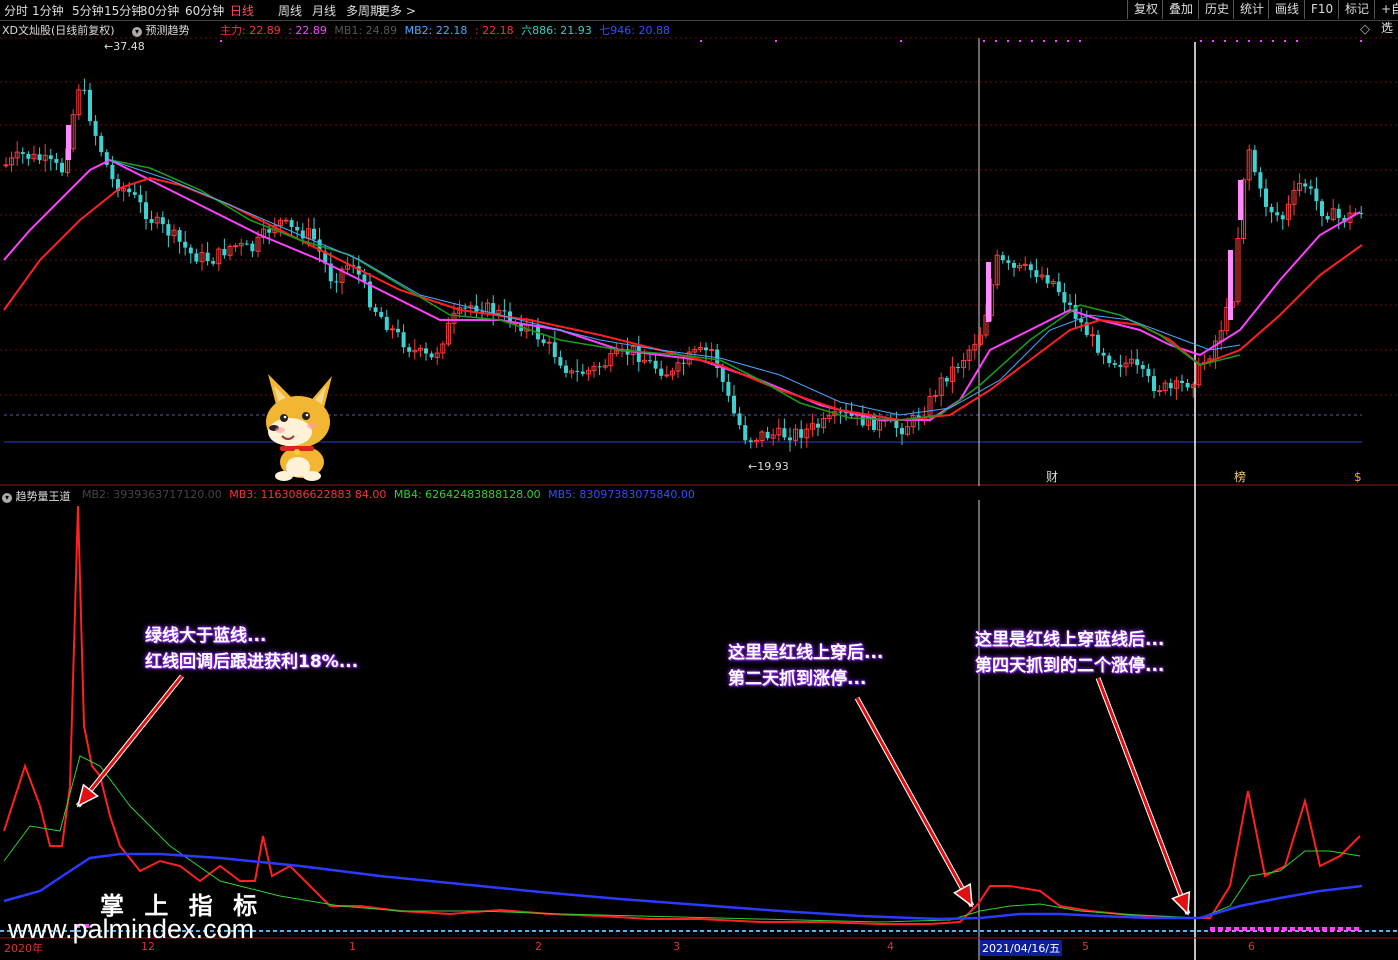 The width and height of the screenshot is (1398, 960). I want to click on tab-3: 15分钟, so click(123, 10).